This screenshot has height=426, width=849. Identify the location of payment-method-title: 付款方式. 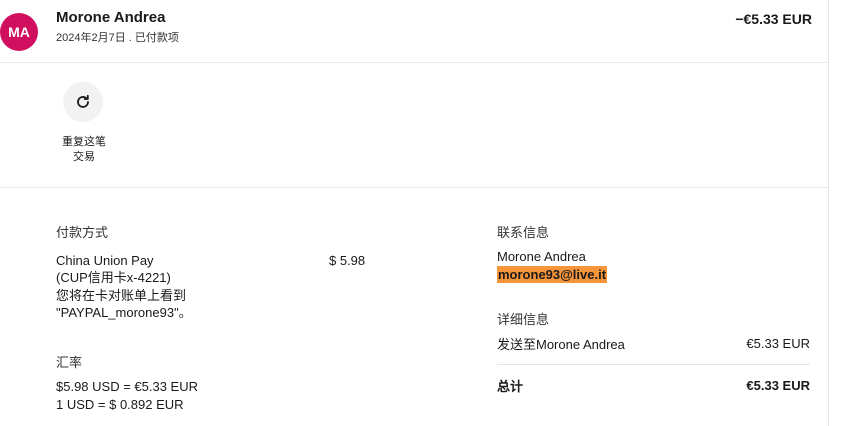
(82, 232).